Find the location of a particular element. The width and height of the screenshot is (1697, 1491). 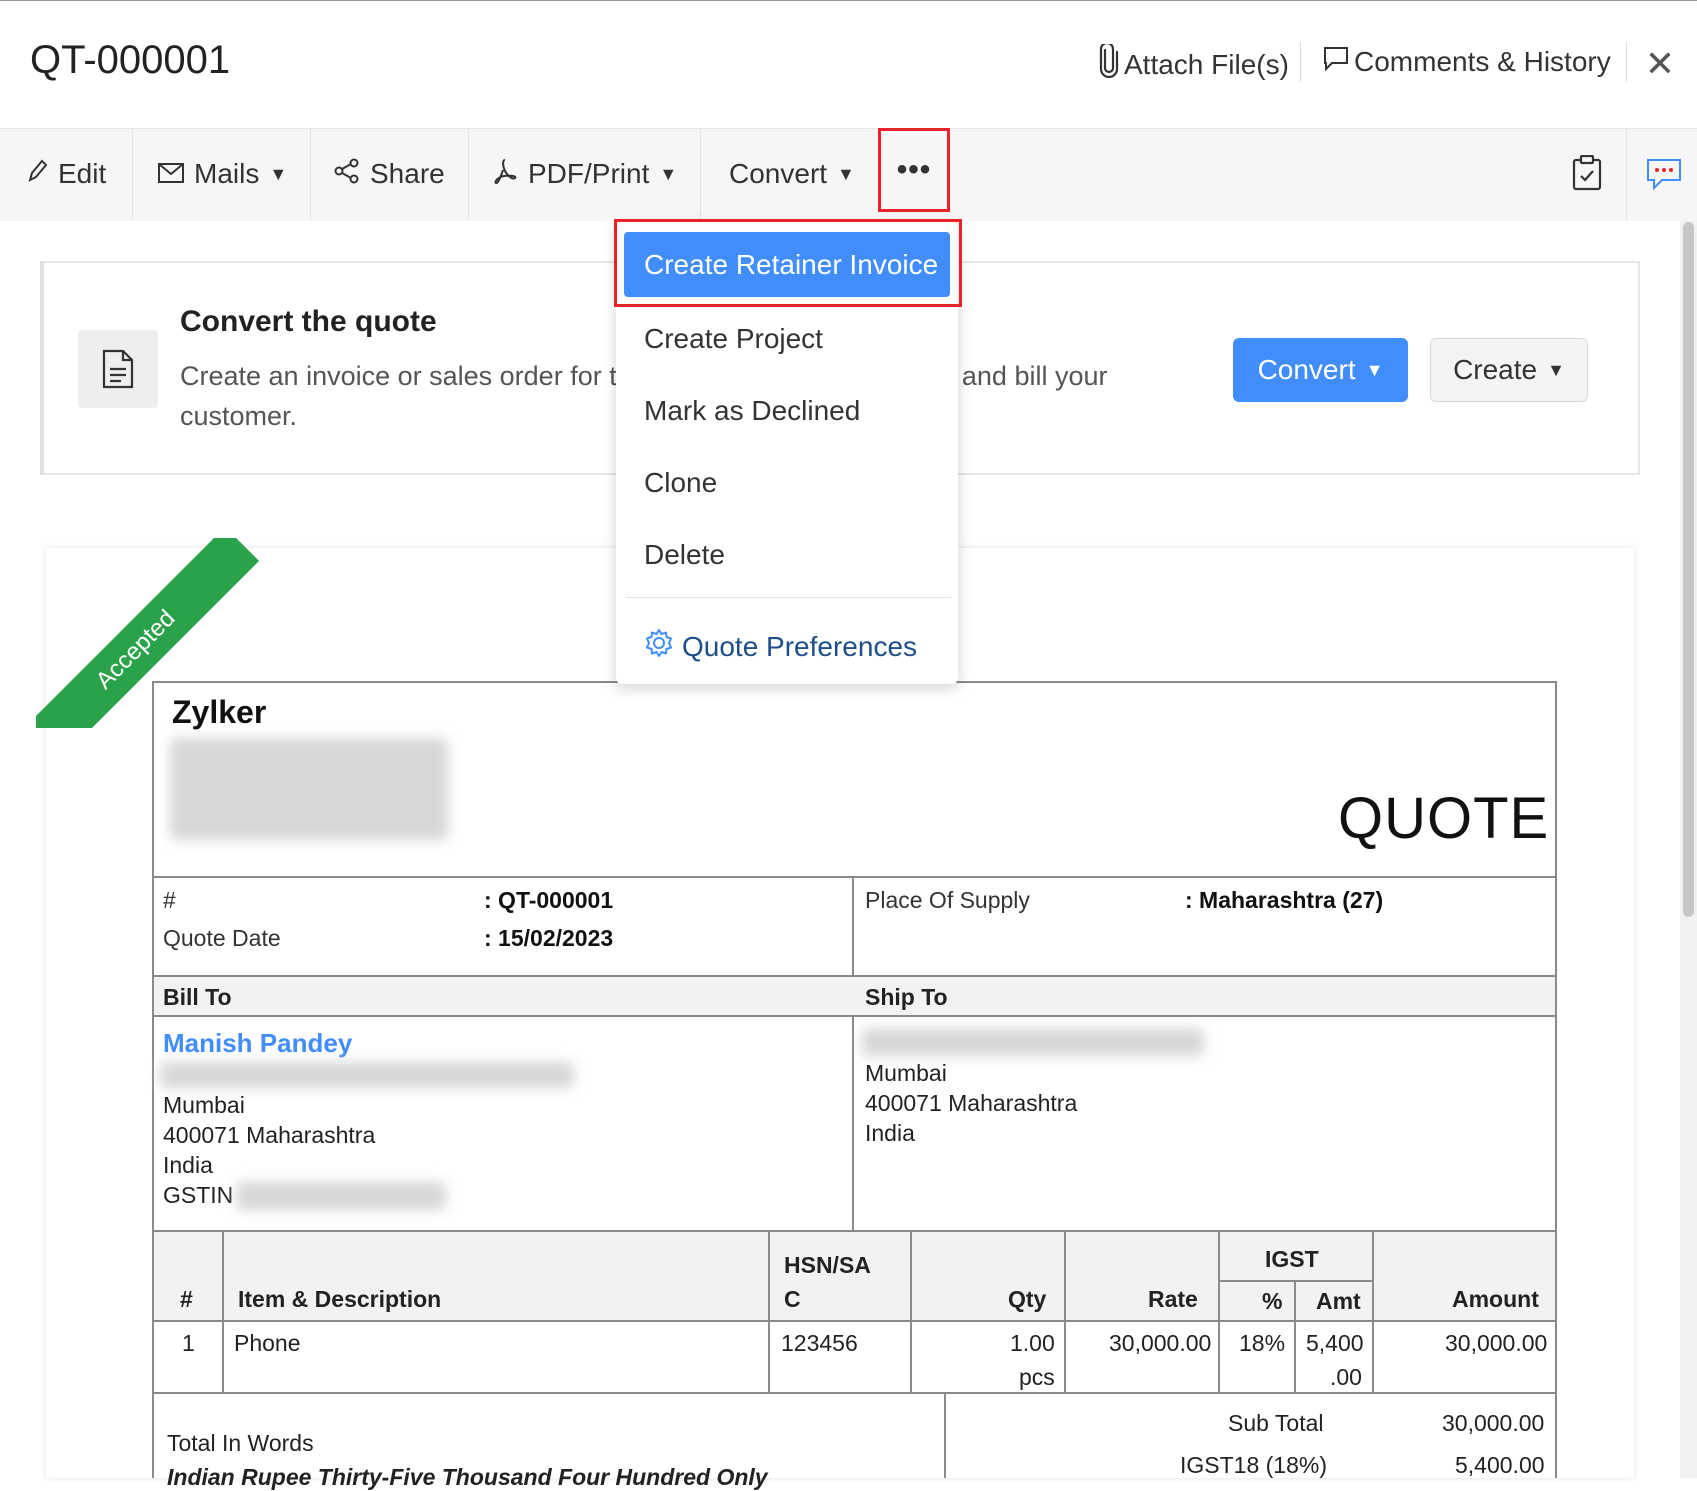

address-heading-row is located at coordinates (854, 996).